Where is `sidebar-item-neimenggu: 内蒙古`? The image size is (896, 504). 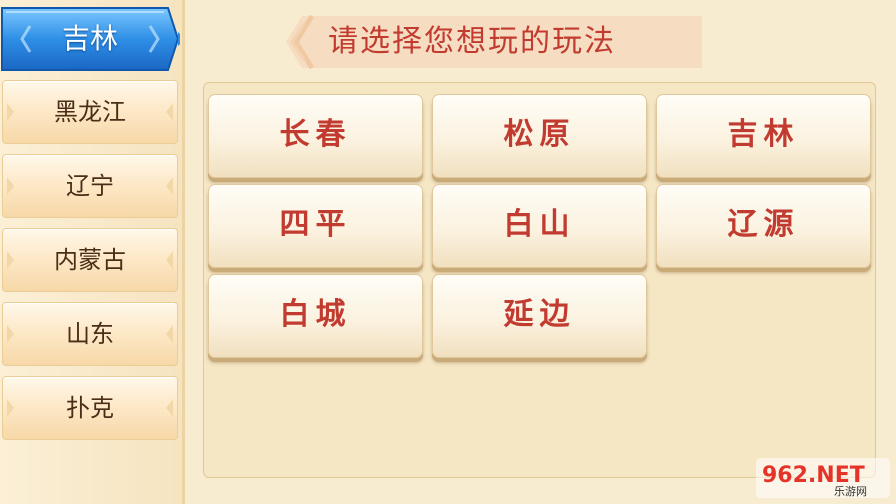
sidebar-item-neimenggu: 内蒙古 is located at coordinates (90, 260).